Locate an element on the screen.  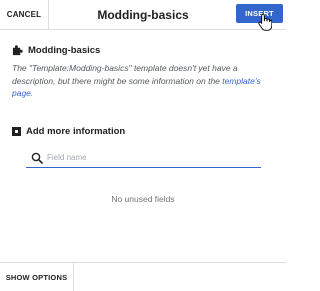
dialog-header: CANCEL Modding-basics INSERT is located at coordinates (143, 15).